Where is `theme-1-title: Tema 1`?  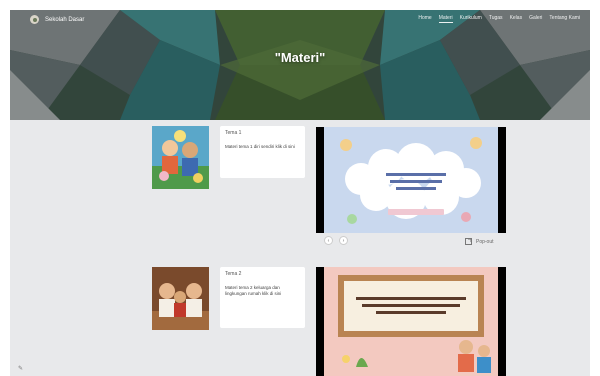 theme-1-title: Tema 1 is located at coordinates (233, 133).